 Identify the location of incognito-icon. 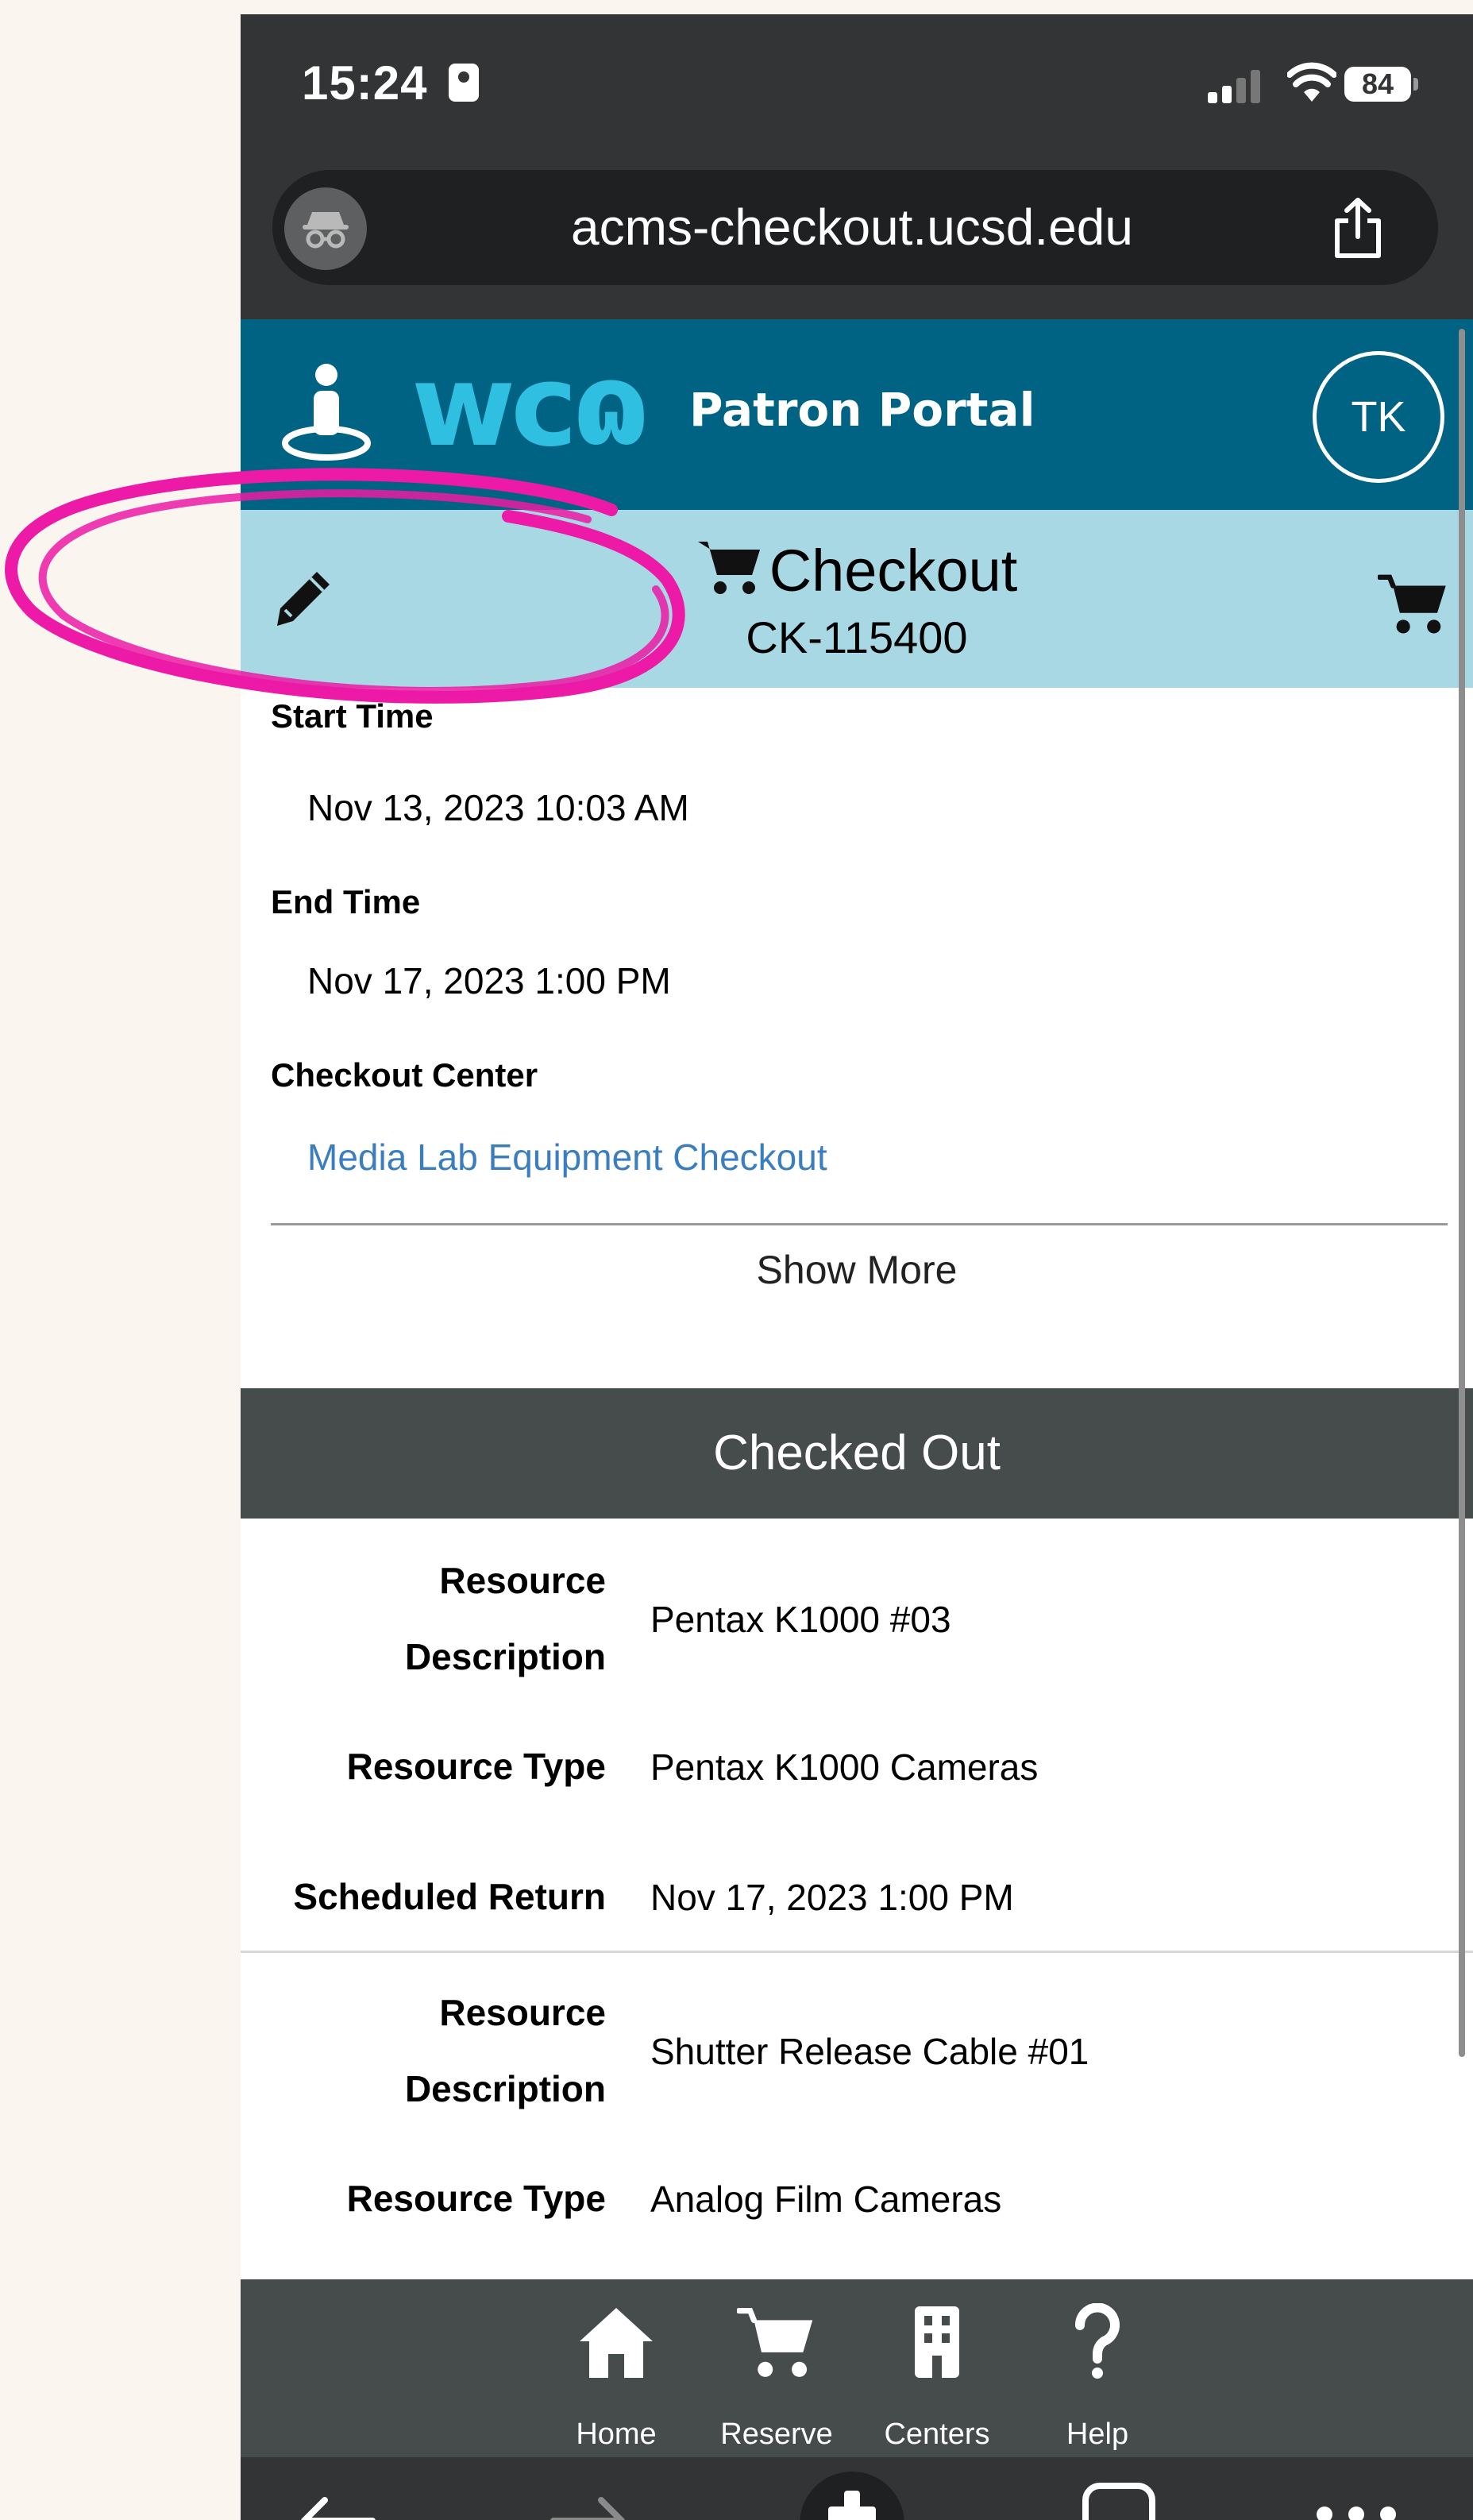
(325, 228).